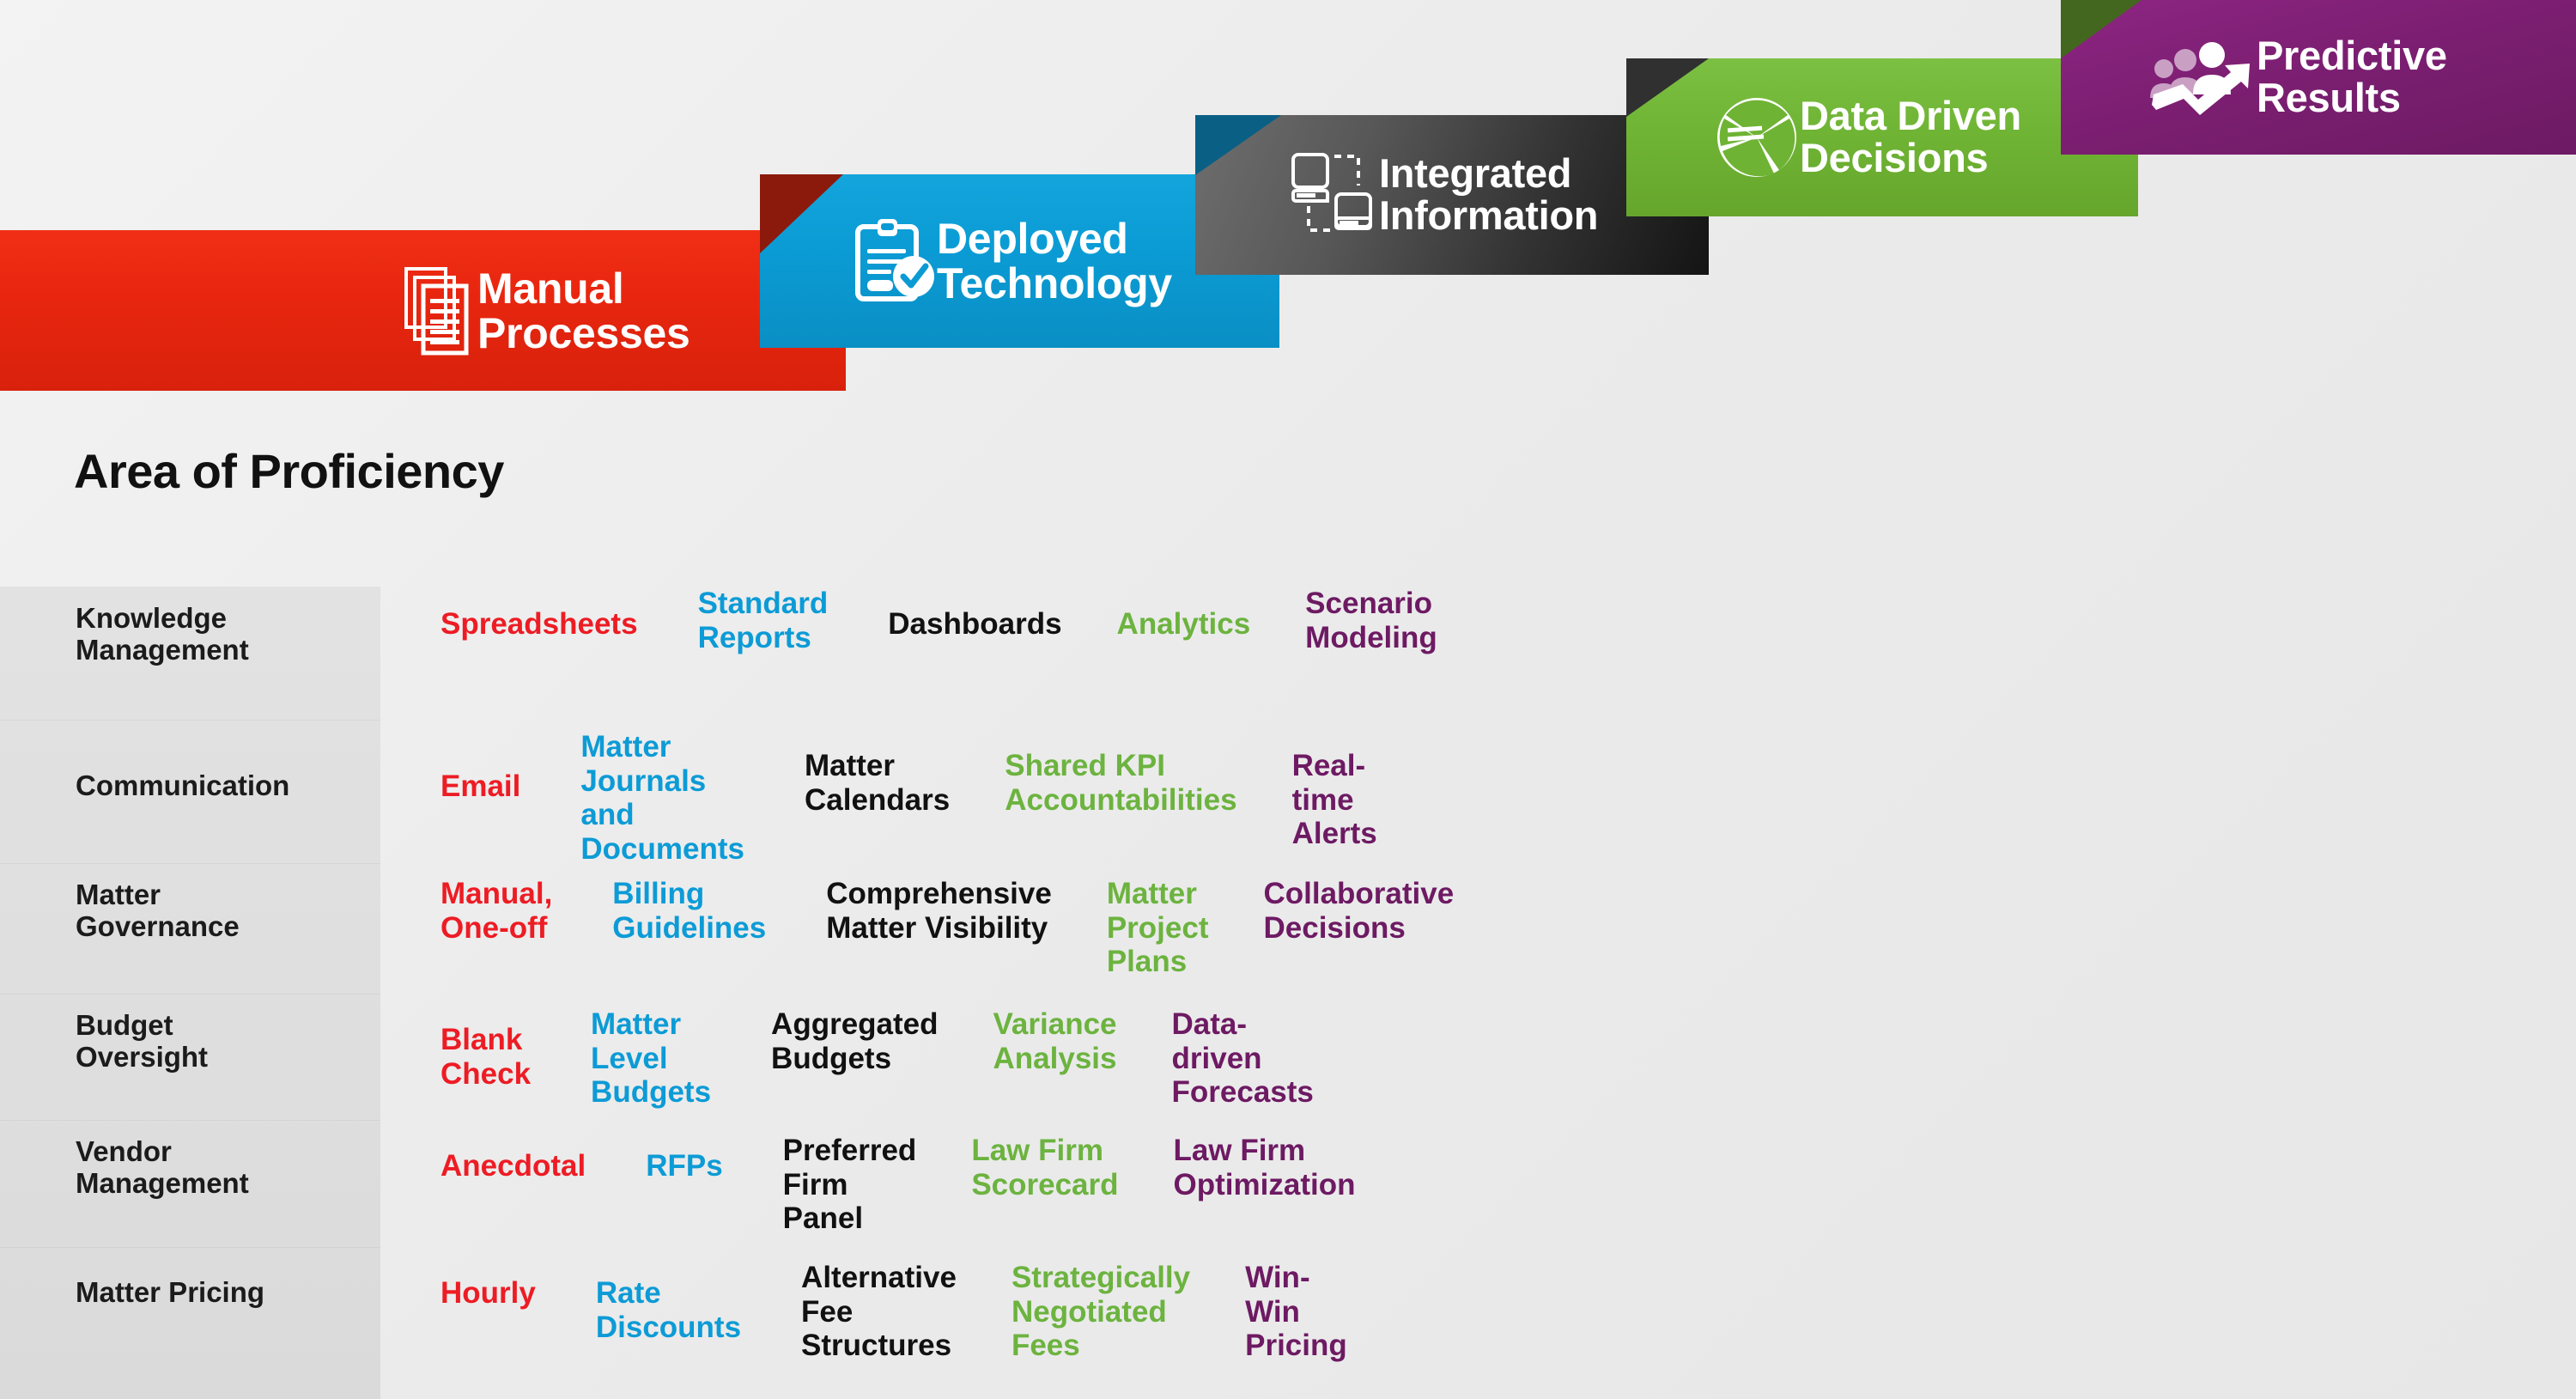 The width and height of the screenshot is (2576, 1399). Describe the element at coordinates (879, 1312) in the screenshot. I see `cell-integrated: Alternative Fee Structures` at that location.